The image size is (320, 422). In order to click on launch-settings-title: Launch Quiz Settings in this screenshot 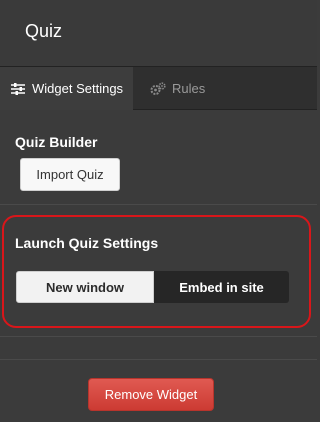, I will do `click(87, 243)`.